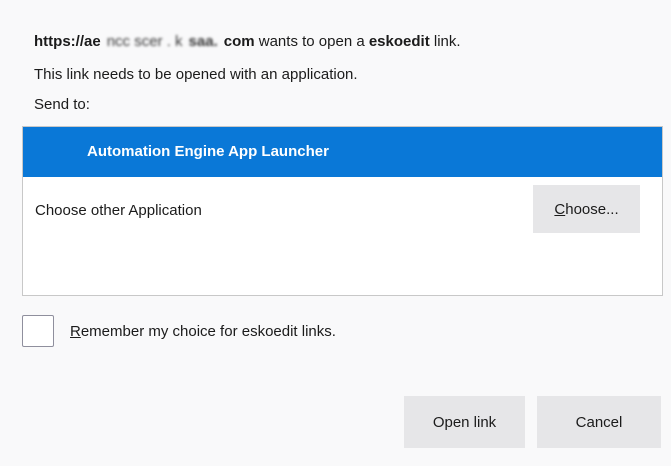  I want to click on url-start: https://ae, so click(67, 41).